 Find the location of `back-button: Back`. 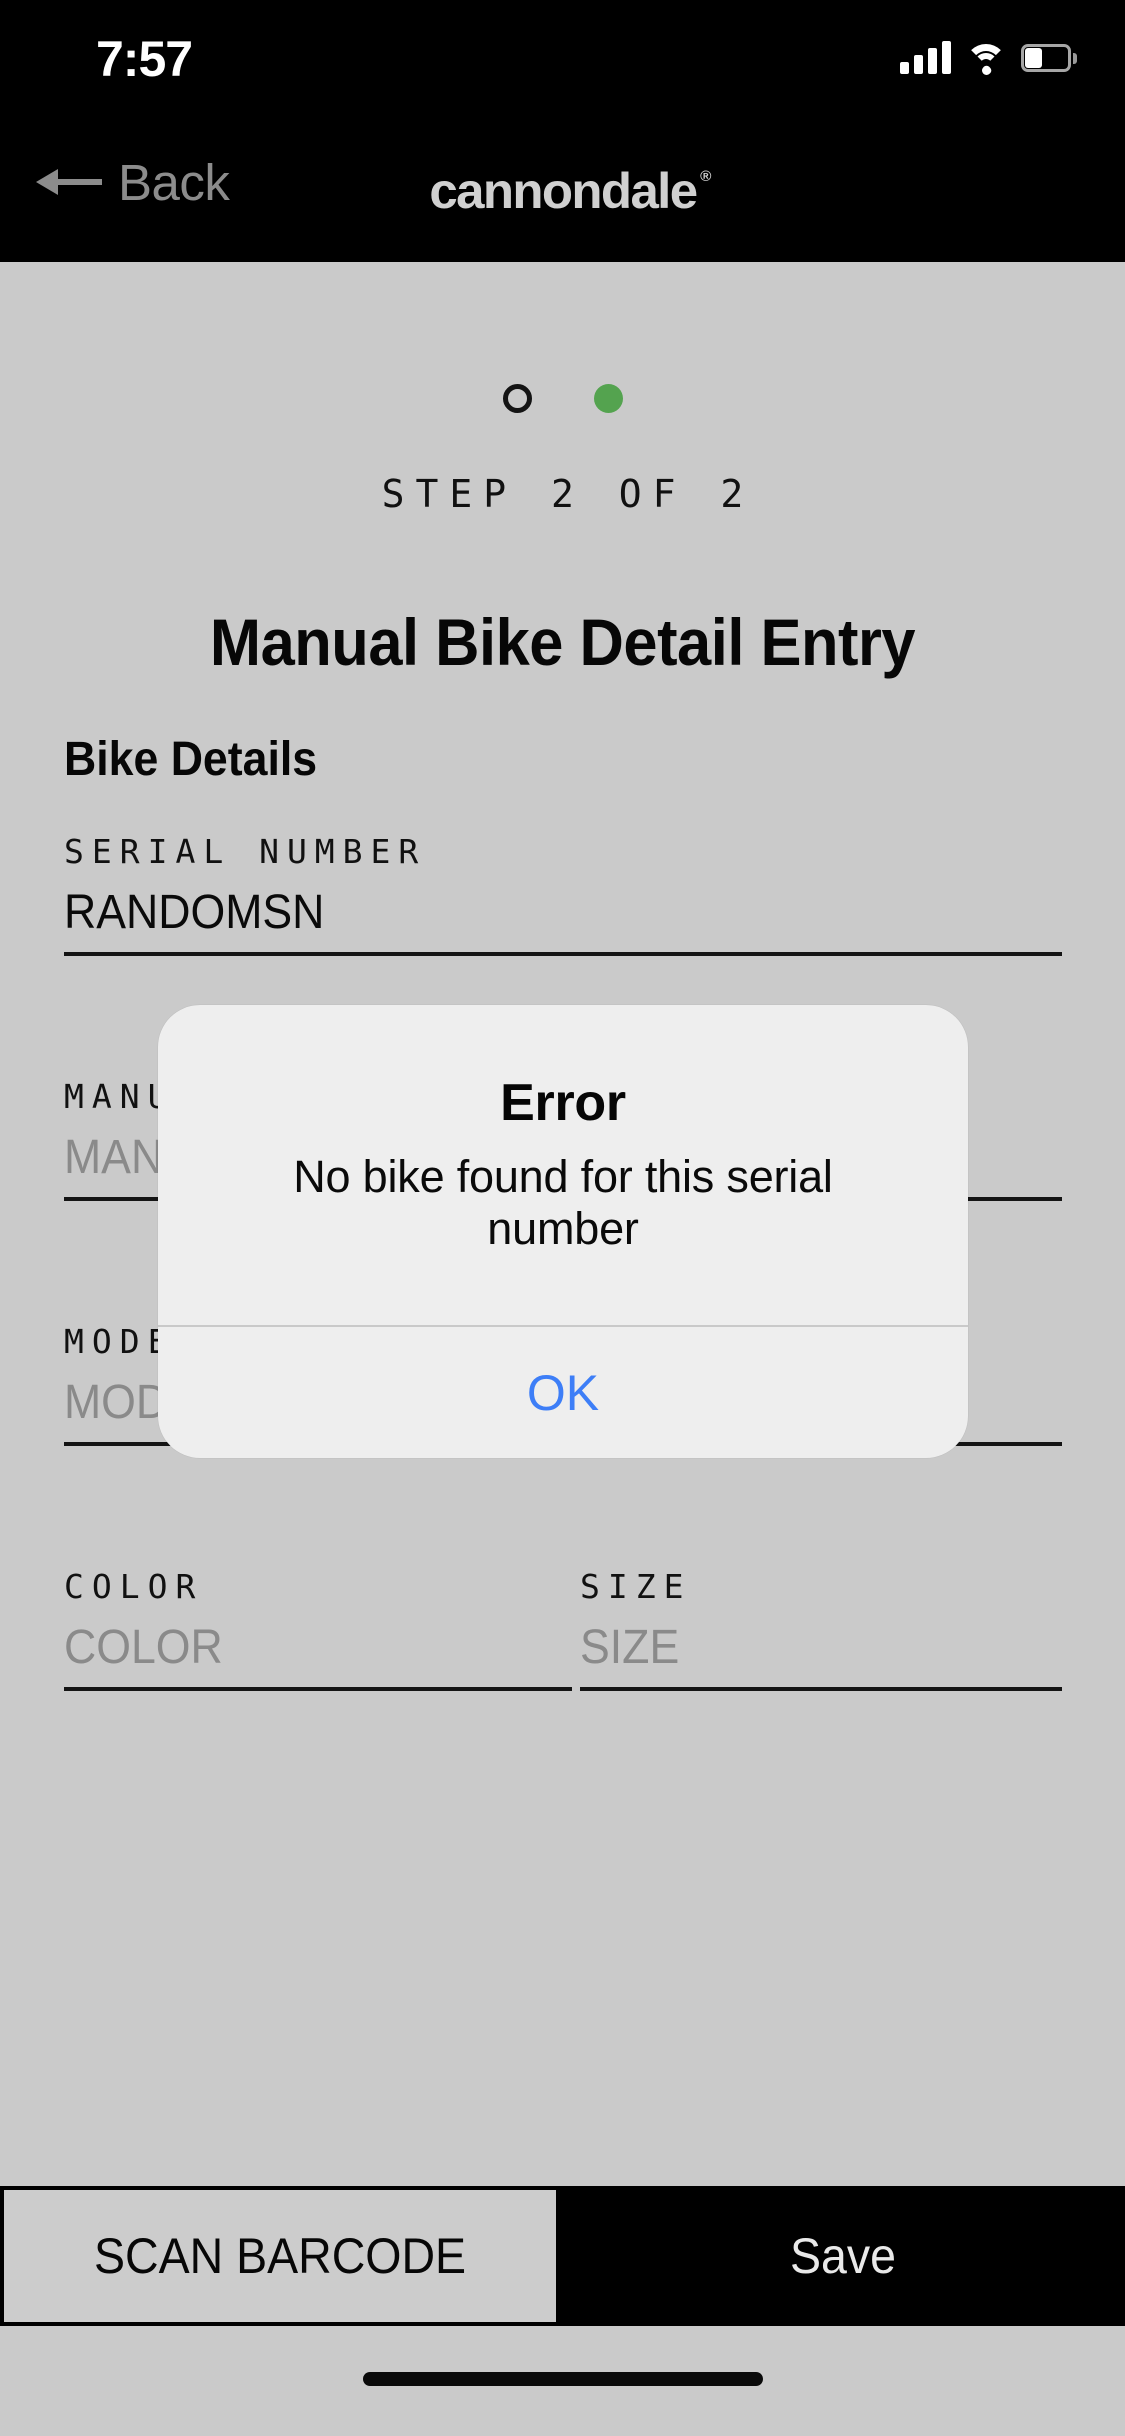

back-button: Back is located at coordinates (132, 182).